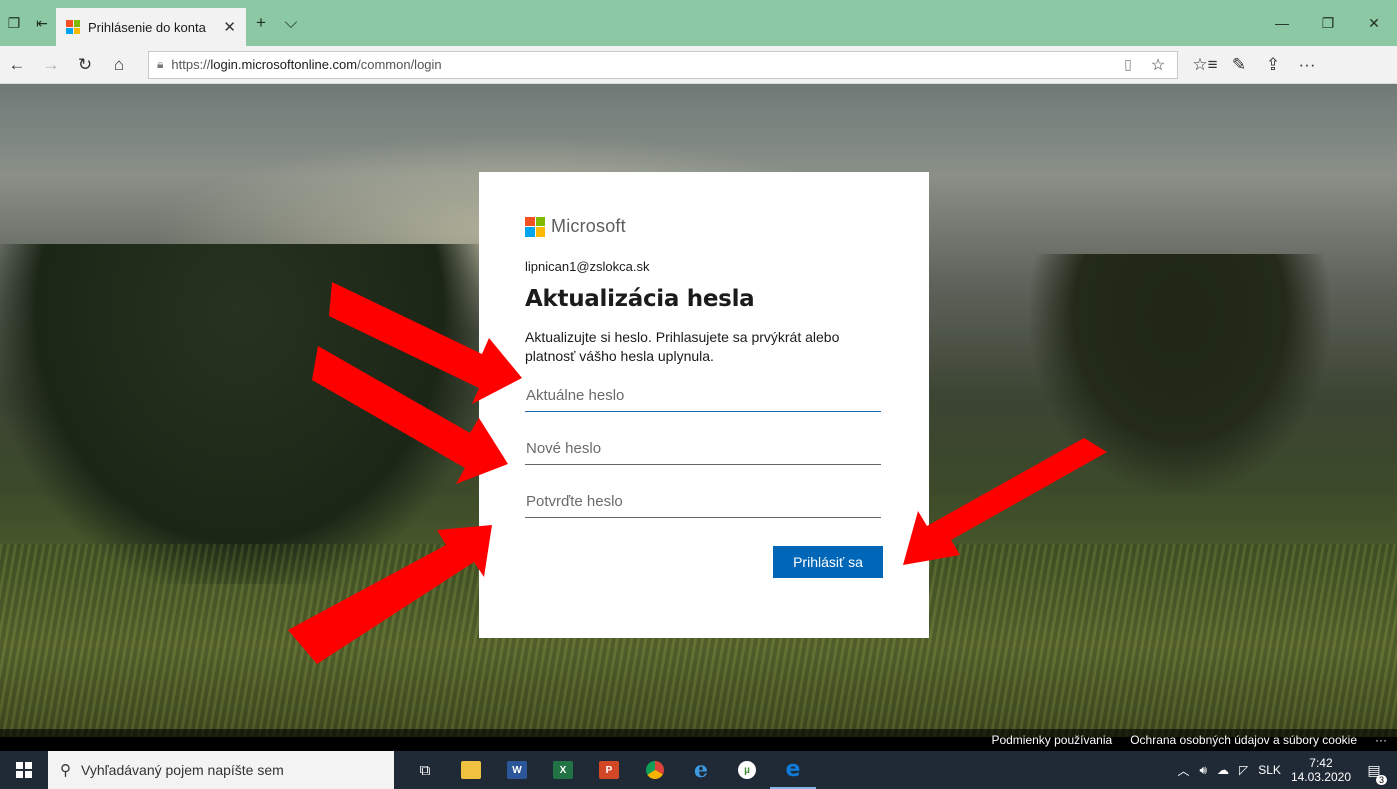 This screenshot has height=789, width=1397. I want to click on forward-arrow-icon: →, so click(51, 65).